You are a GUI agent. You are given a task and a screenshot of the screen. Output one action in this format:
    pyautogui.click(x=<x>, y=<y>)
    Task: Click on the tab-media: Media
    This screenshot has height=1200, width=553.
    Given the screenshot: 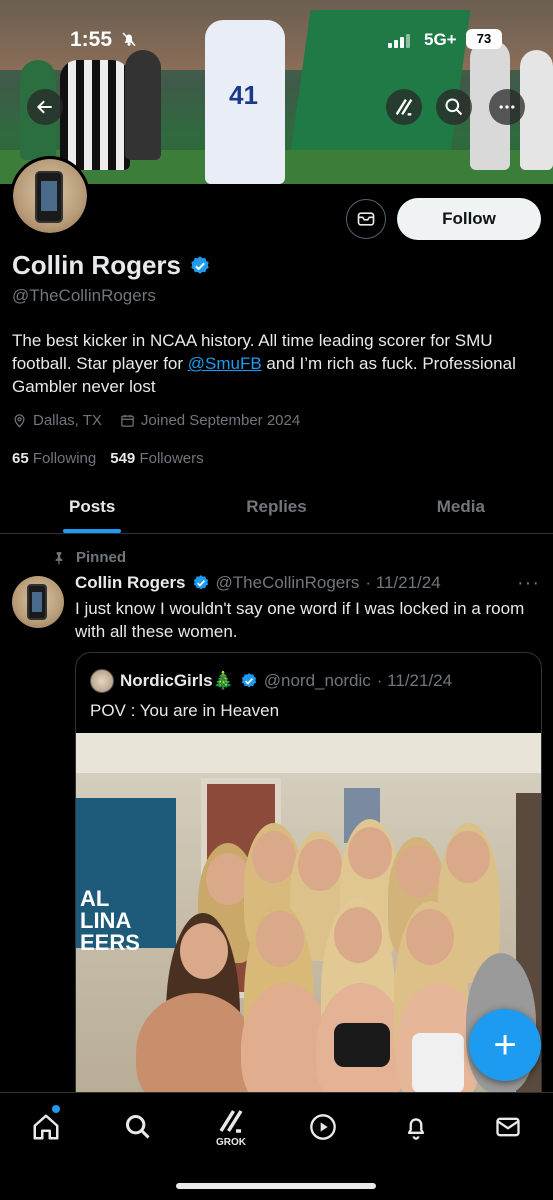 What is the action you would take?
    pyautogui.click(x=461, y=506)
    